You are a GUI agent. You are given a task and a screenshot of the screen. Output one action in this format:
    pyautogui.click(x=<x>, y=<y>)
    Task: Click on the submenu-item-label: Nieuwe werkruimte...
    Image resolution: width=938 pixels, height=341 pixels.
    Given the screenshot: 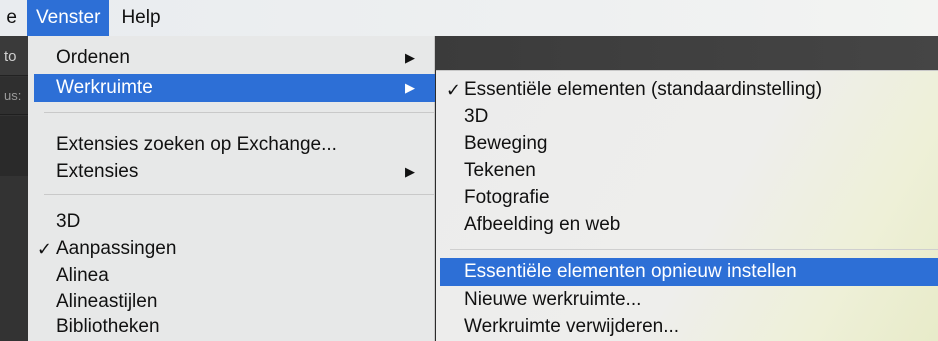 What is the action you would take?
    pyautogui.click(x=553, y=299)
    